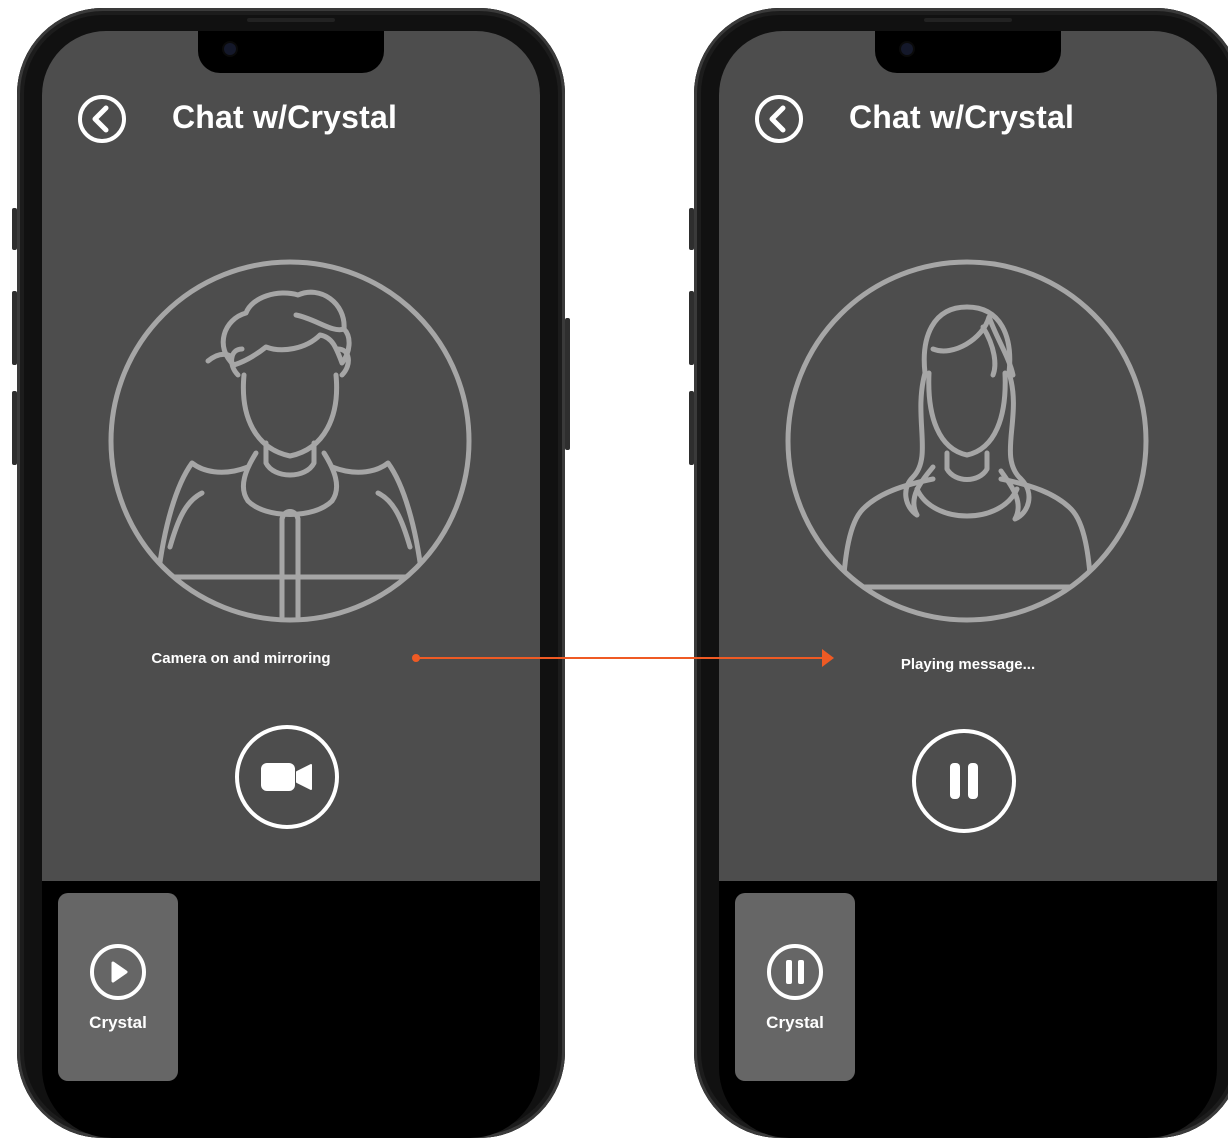 The height and width of the screenshot is (1138, 1228). I want to click on status-text: Camera on and mirroring, so click(241, 658).